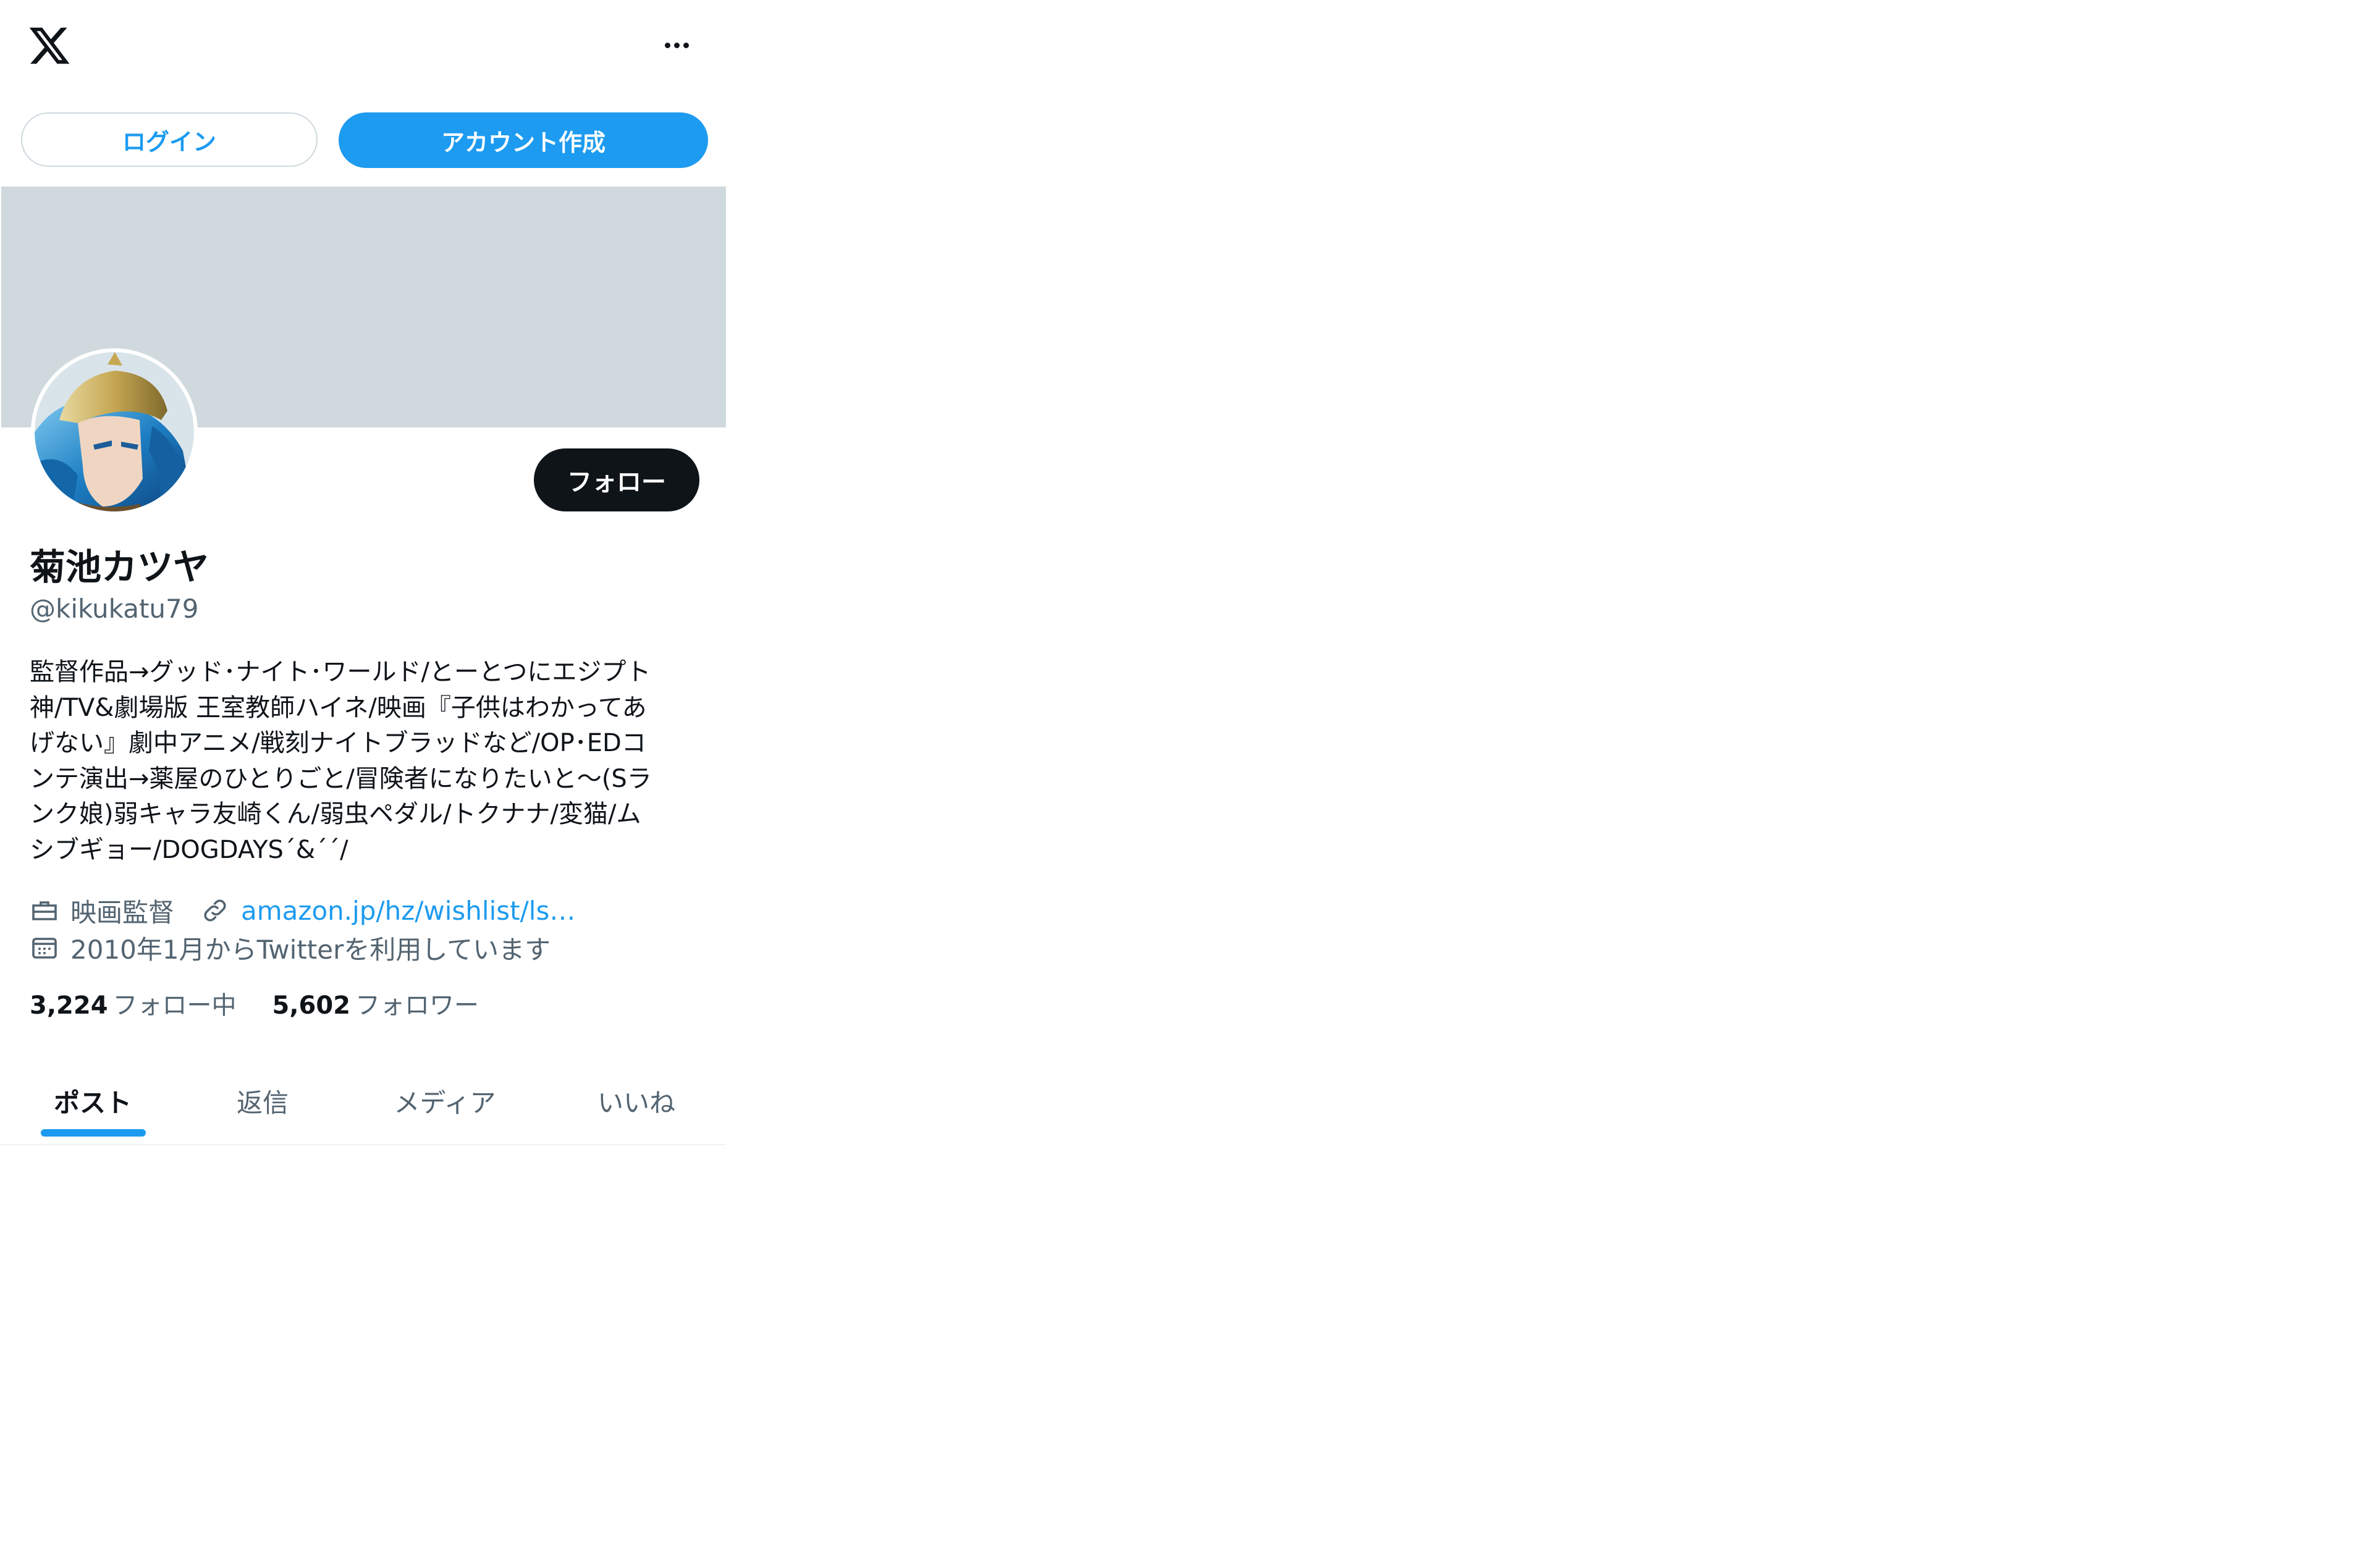  I want to click on following-count: 3,224, so click(69, 1005).